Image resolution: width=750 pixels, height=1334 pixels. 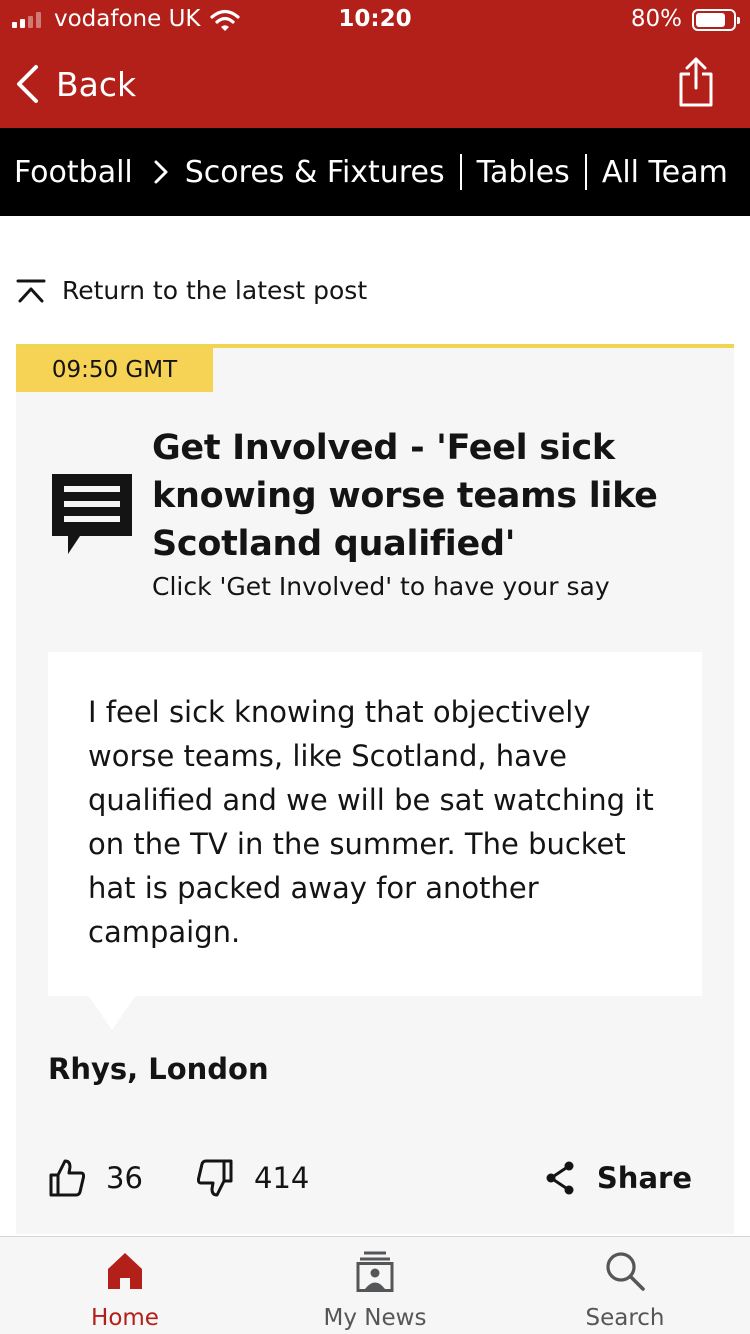 I want to click on tab-search: Search, so click(x=625, y=1285).